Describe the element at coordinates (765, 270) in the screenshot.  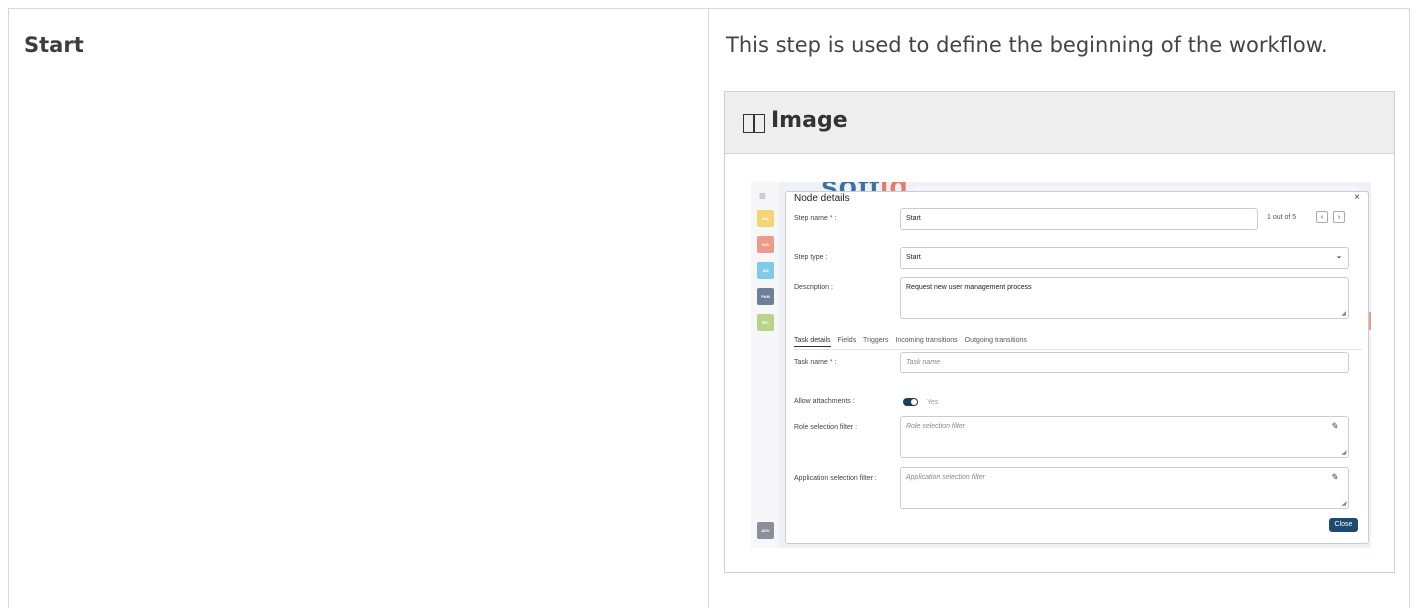
I see `rail-badge-3: AM` at that location.